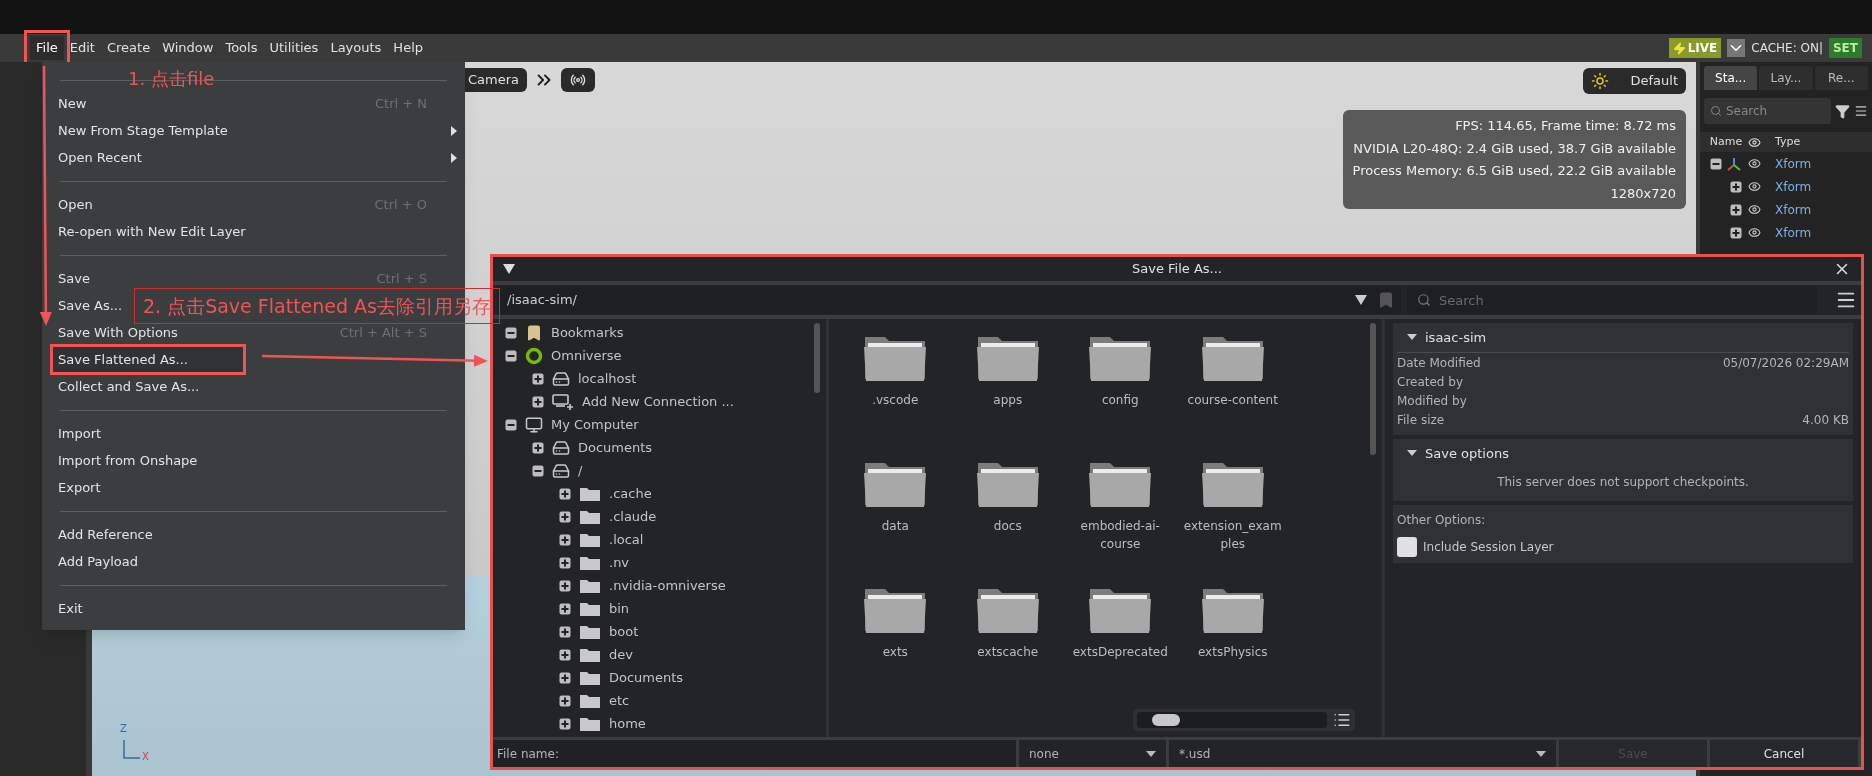  Describe the element at coordinates (630, 493) in the screenshot. I see `tree-item: .cache` at that location.